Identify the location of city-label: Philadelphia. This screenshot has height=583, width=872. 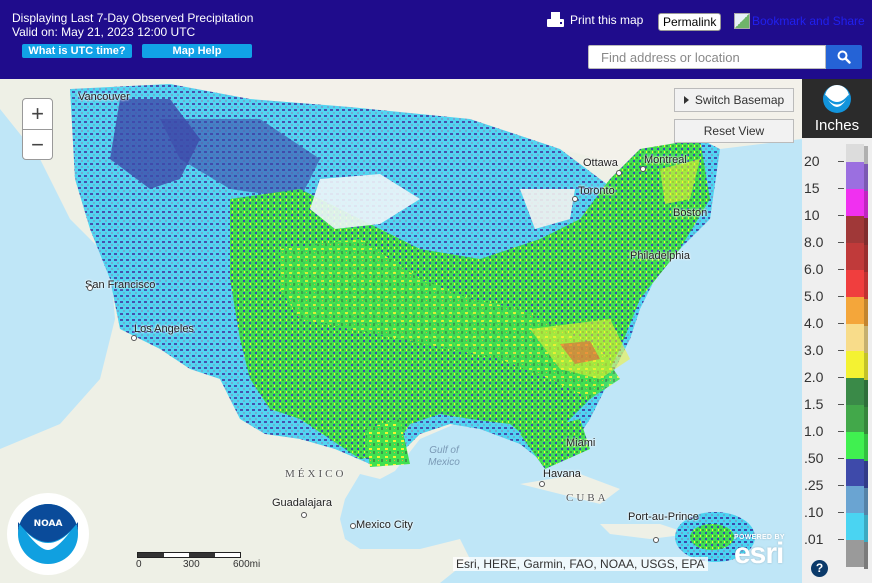
(660, 256).